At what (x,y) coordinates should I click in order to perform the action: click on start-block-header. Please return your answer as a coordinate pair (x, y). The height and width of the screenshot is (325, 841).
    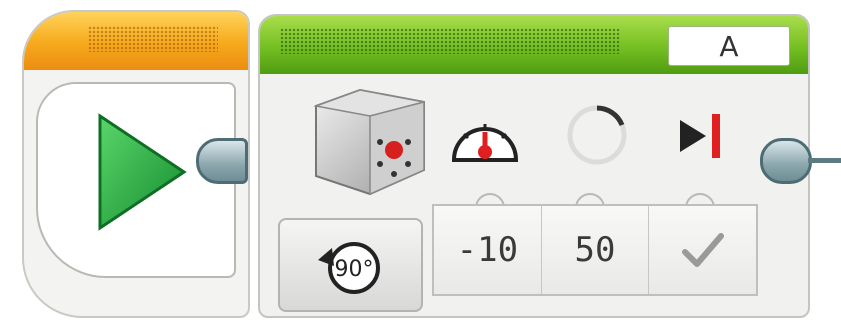
    Looking at the image, I should click on (136, 41).